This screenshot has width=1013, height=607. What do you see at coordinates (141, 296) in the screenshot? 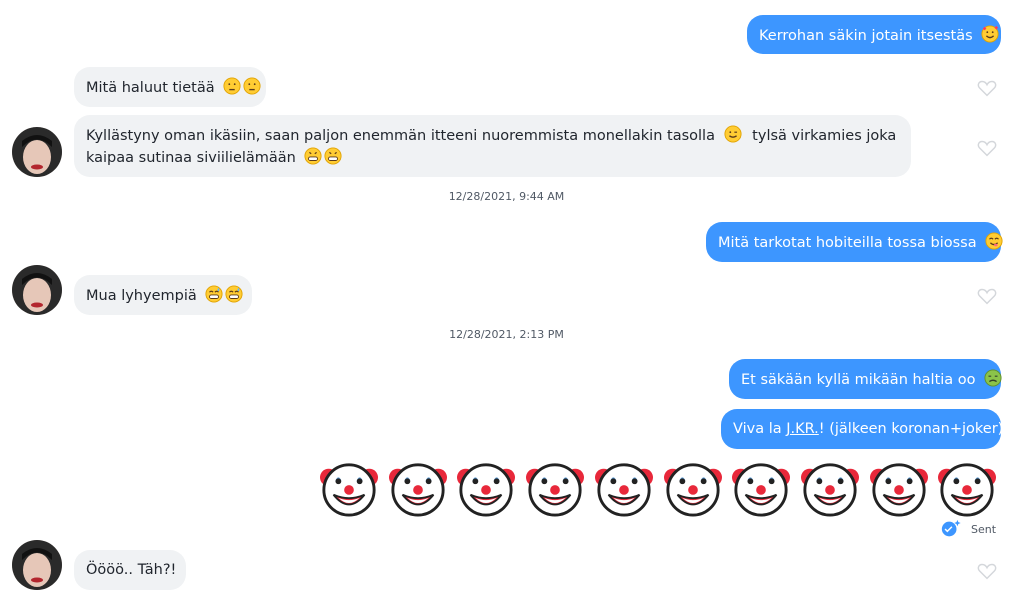
I see `message-text: Mua lyhyempiä` at bounding box center [141, 296].